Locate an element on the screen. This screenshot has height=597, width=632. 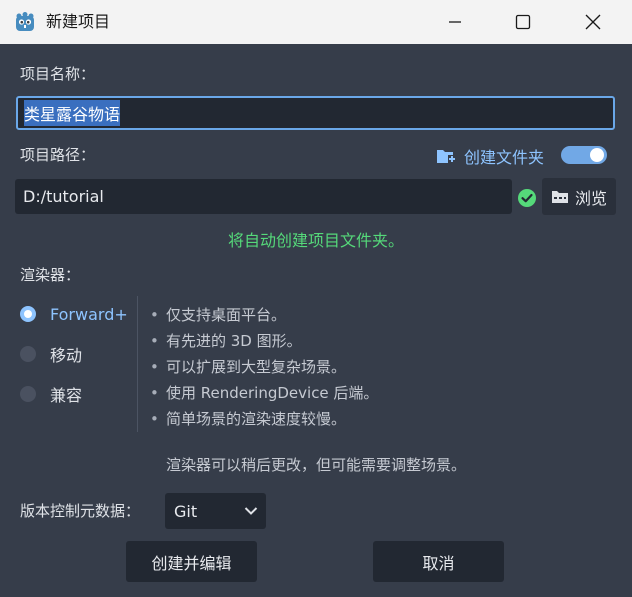
folder-browse-icon is located at coordinates (559, 196).